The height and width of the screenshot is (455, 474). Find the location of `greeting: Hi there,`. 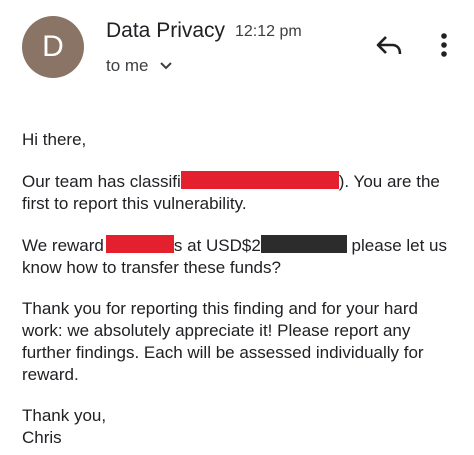

greeting: Hi there, is located at coordinates (54, 139).